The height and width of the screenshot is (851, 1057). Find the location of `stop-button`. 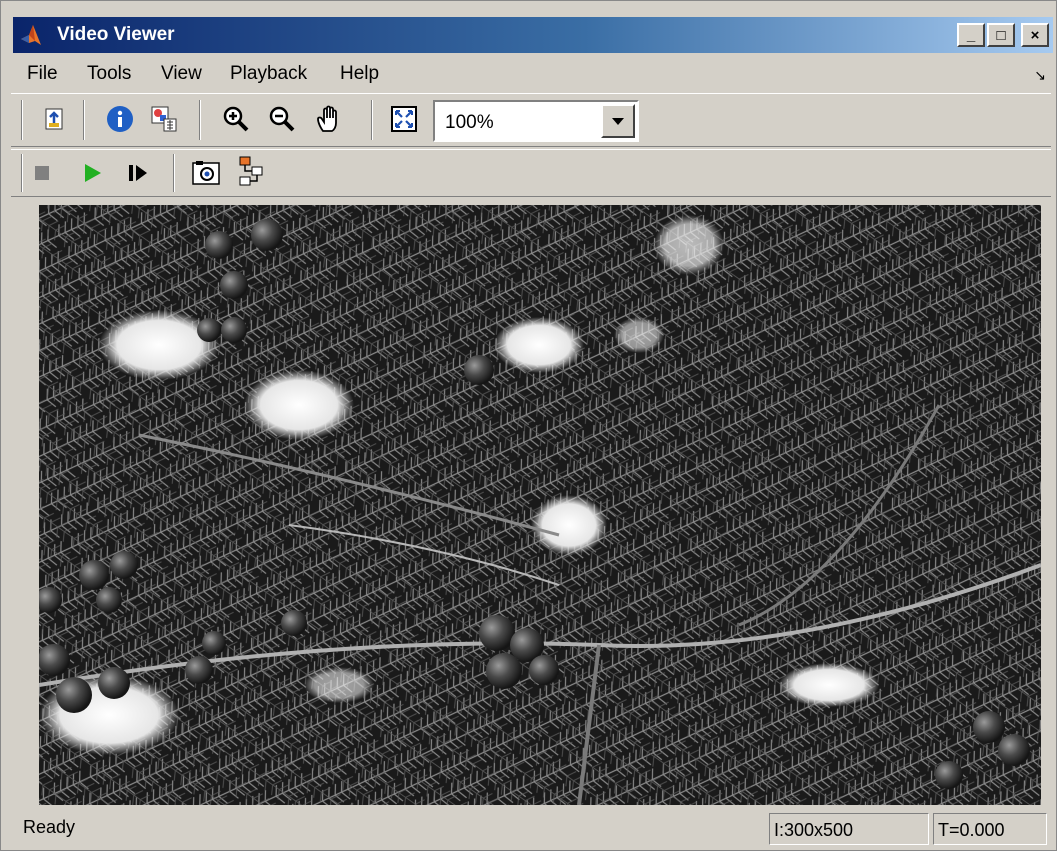

stop-button is located at coordinates (42, 173).